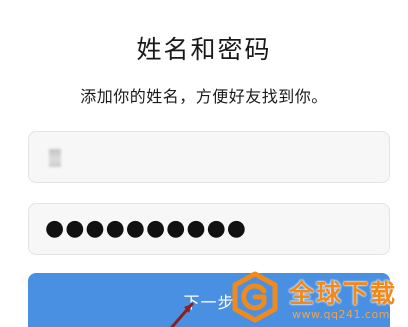 This screenshot has height=327, width=408. I want to click on blurred-name-value, so click(55, 158).